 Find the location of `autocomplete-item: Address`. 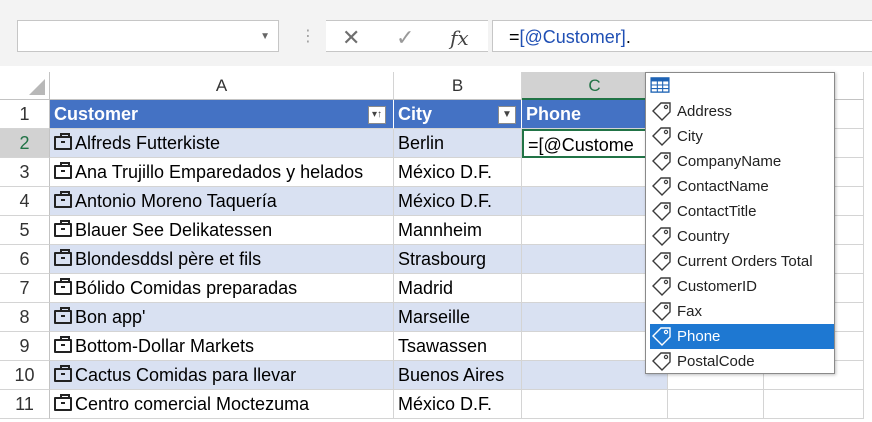

autocomplete-item: Address is located at coordinates (742, 111).